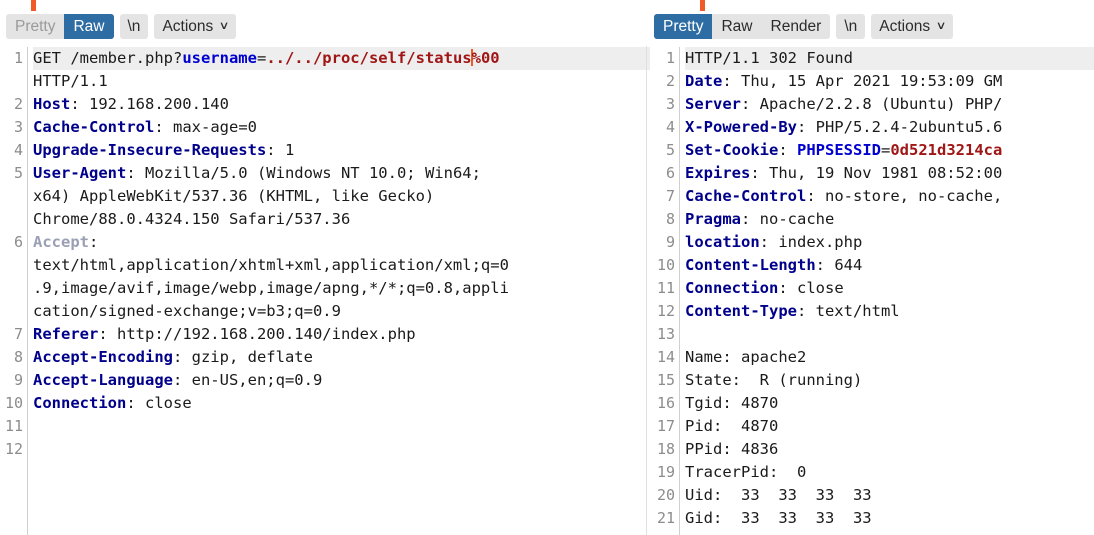  Describe the element at coordinates (35, 26) in the screenshot. I see `request-view-pretty-button: Pretty` at that location.